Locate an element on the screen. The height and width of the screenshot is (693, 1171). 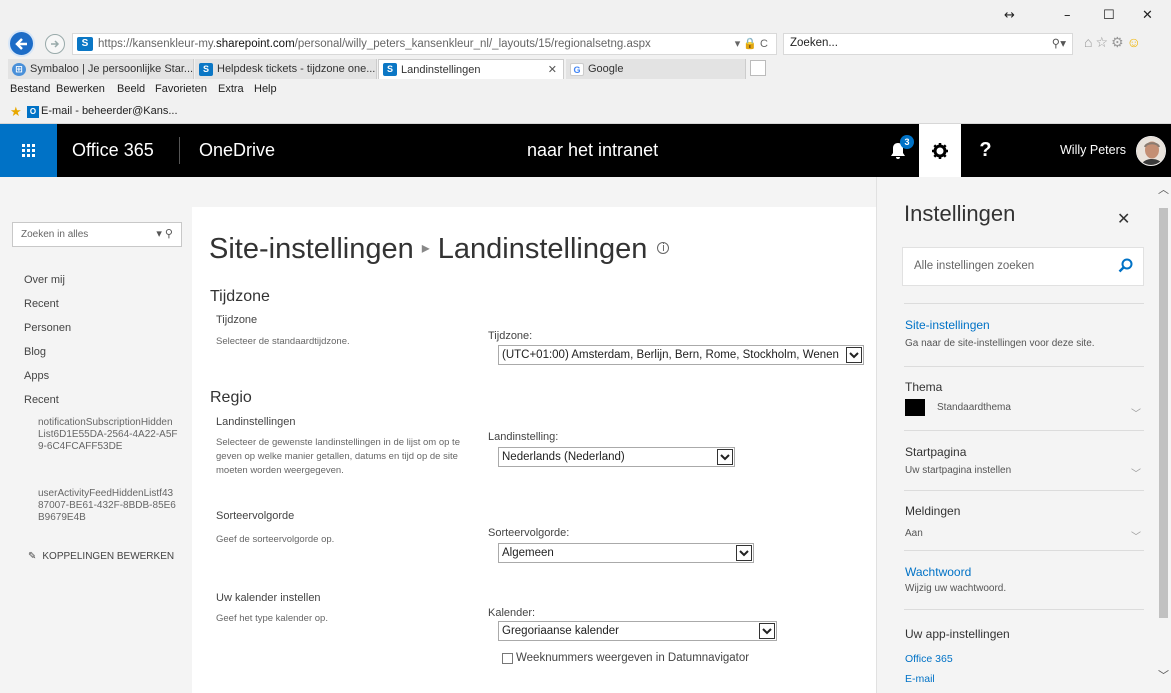
tab-google: G Google is located at coordinates (656, 69).